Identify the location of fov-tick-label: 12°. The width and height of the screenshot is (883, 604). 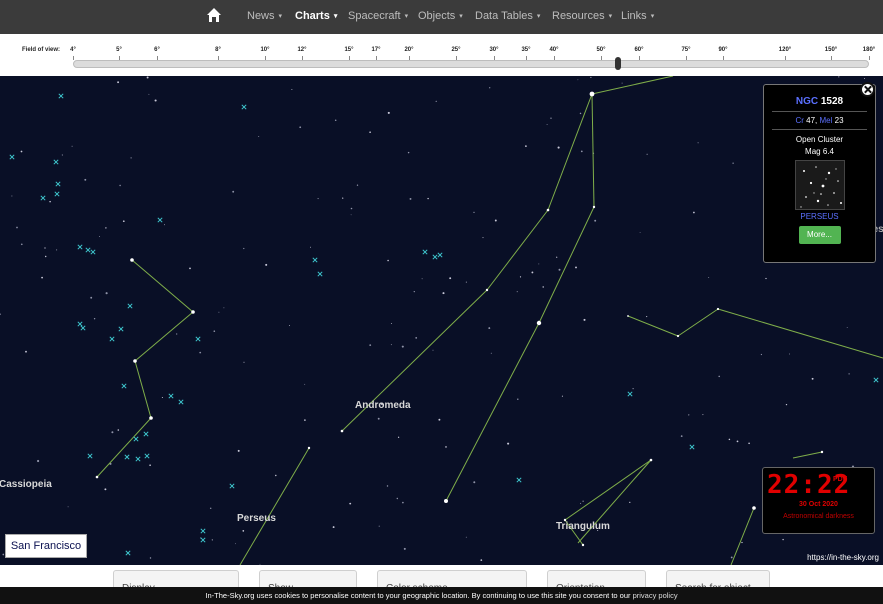
(302, 50).